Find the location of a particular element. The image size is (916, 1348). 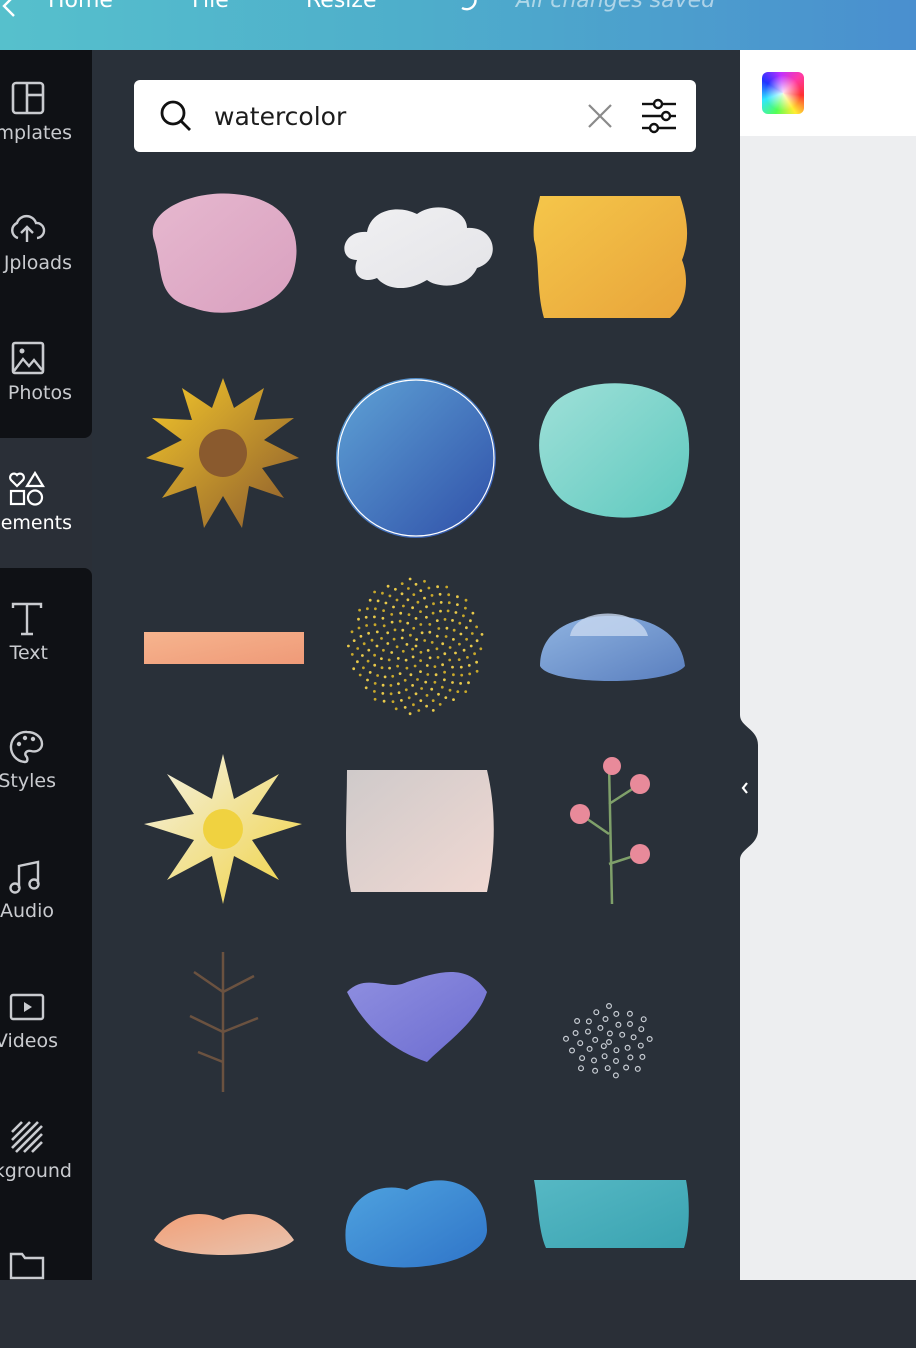

result-daisy-flower is located at coordinates (223, 834).